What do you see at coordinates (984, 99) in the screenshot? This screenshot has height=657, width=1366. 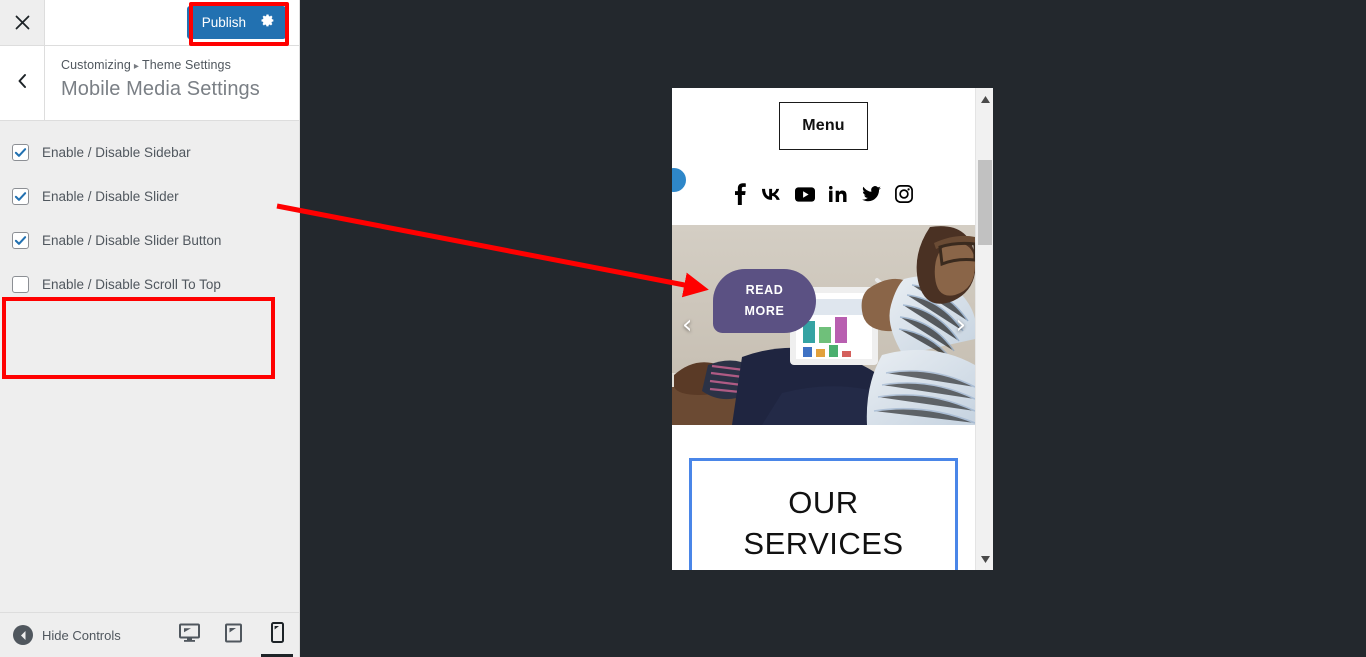 I see `scrollbar-up-arrow` at bounding box center [984, 99].